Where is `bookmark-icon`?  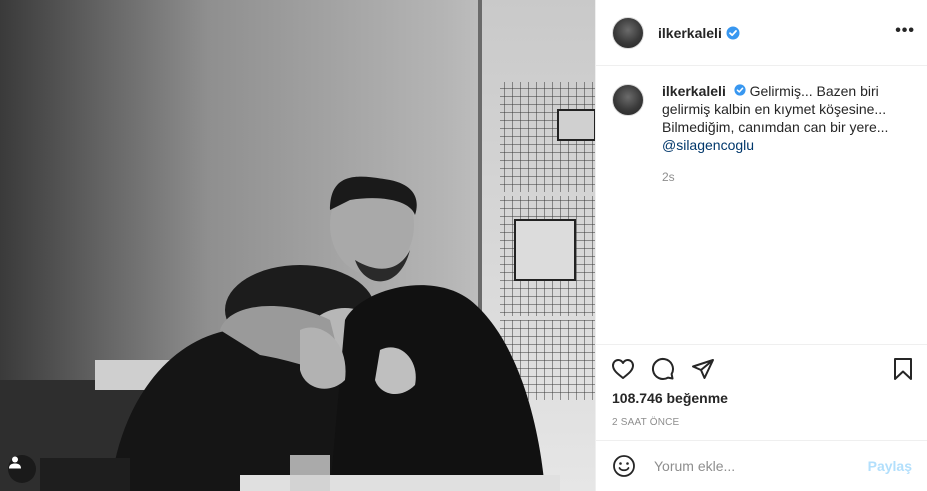
bookmark-icon is located at coordinates (903, 369).